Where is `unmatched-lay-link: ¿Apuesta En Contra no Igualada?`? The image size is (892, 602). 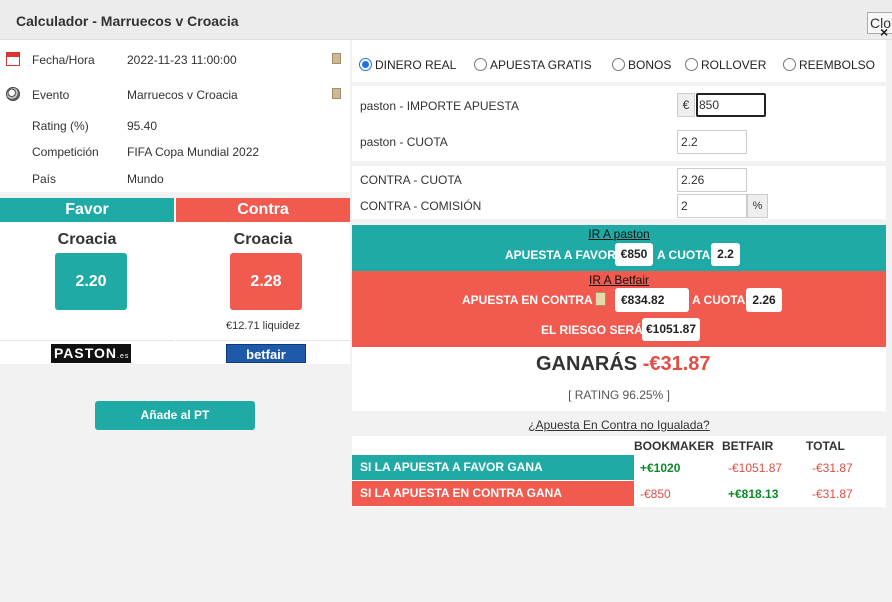 unmatched-lay-link: ¿Apuesta En Contra no Igualada? is located at coordinates (619, 425).